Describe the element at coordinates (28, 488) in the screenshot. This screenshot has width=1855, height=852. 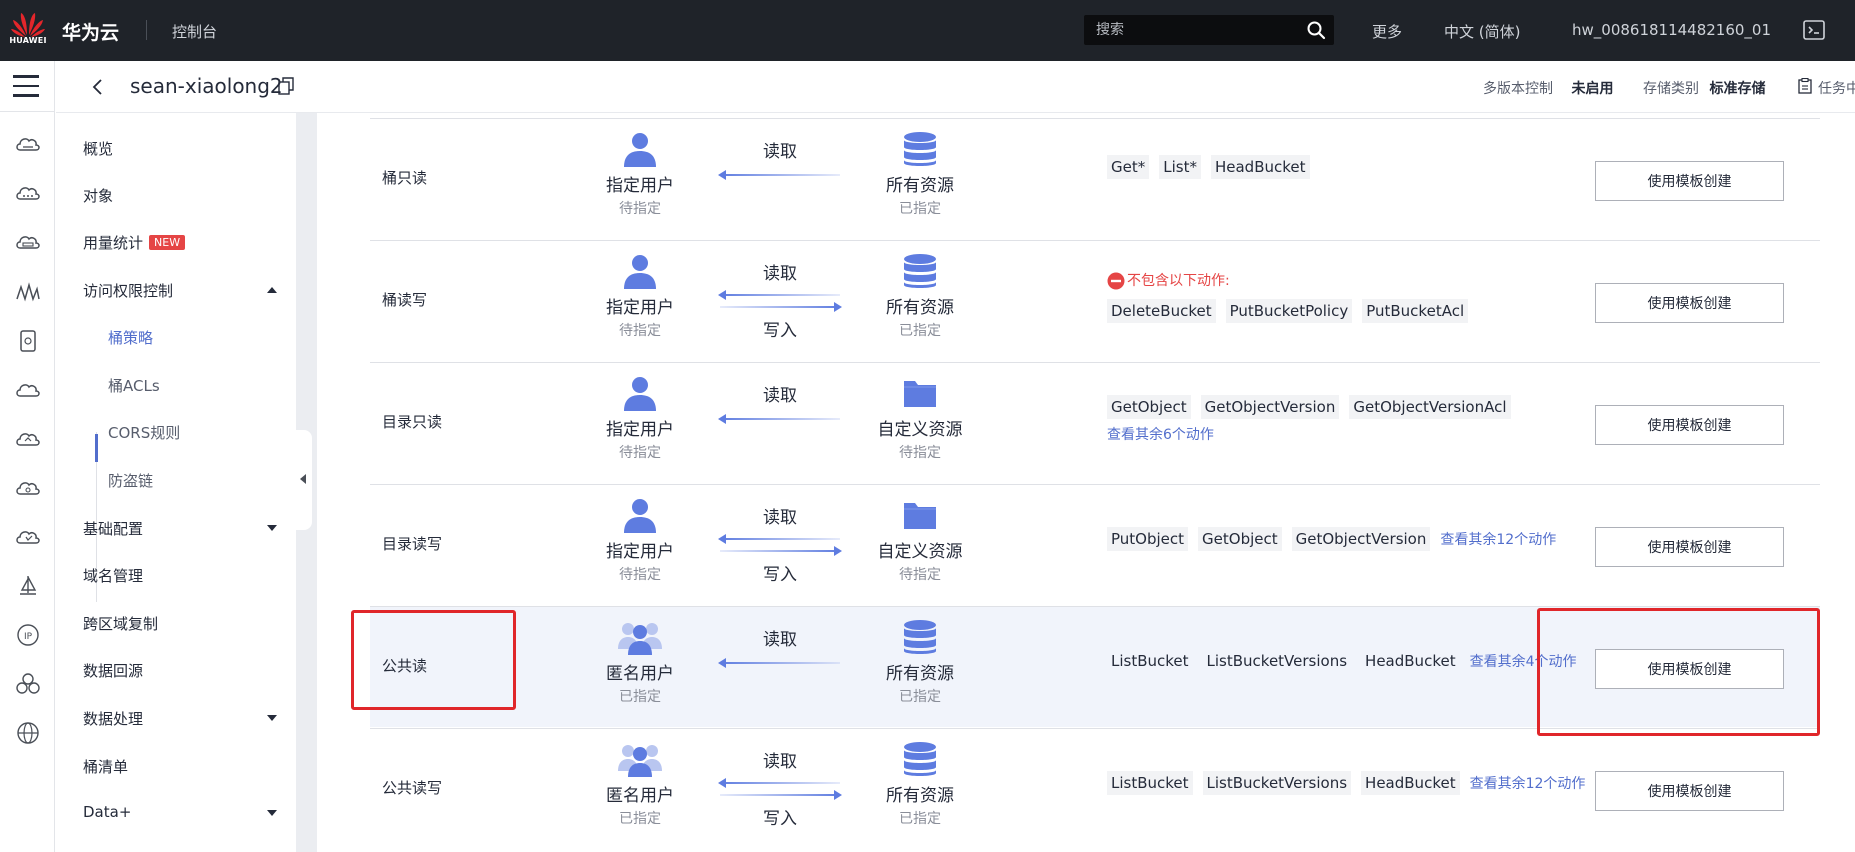
I see `cloud-network-icon` at that location.